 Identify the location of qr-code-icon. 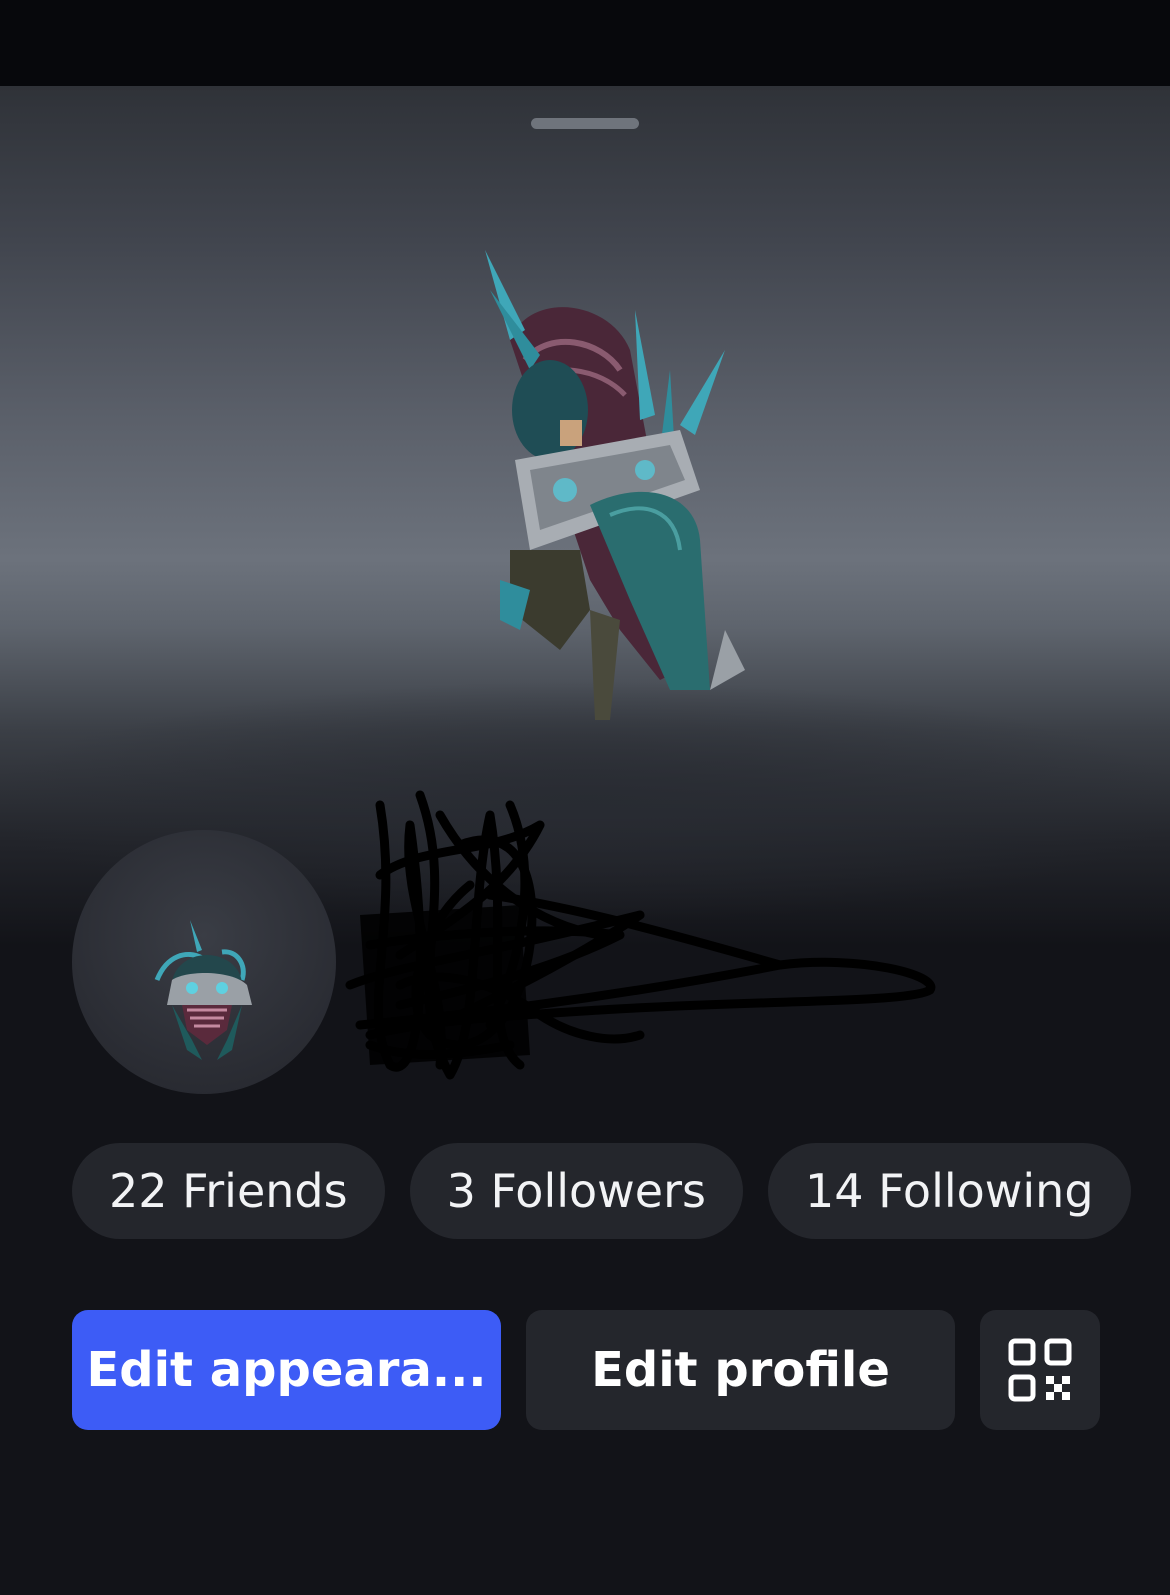
(1040, 1370).